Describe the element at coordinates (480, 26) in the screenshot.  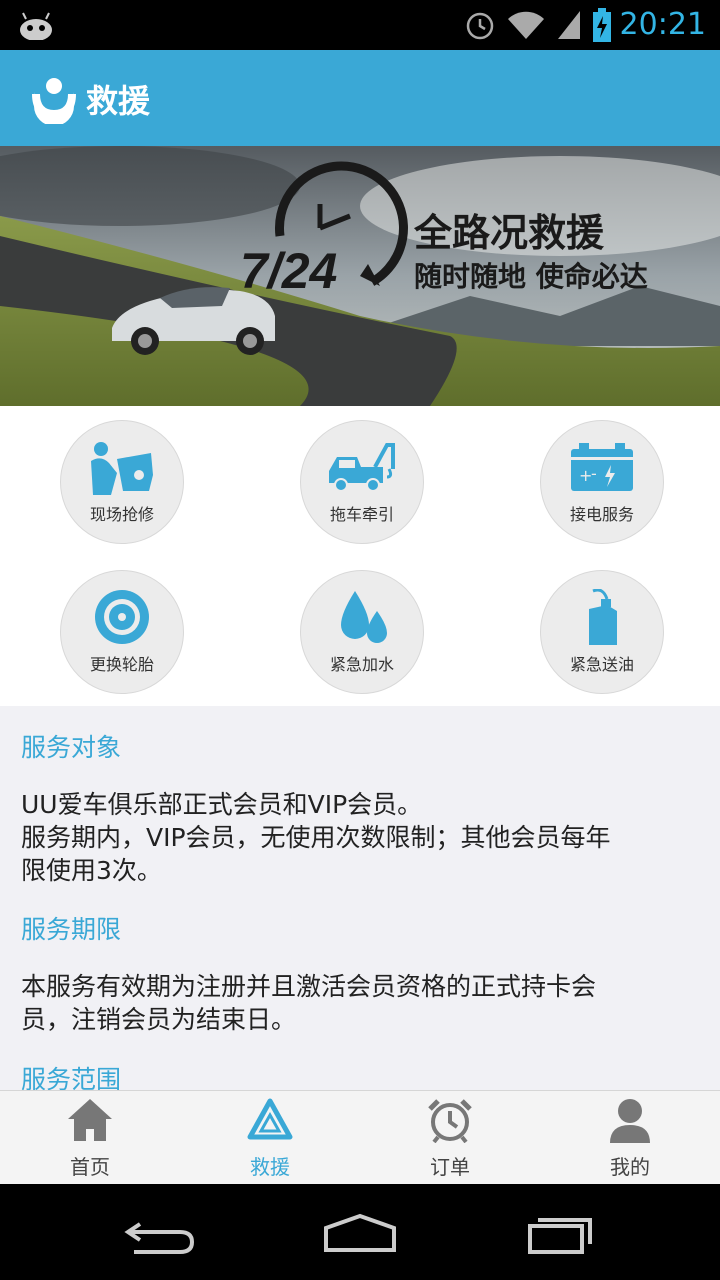
I see `alarm-icon` at that location.